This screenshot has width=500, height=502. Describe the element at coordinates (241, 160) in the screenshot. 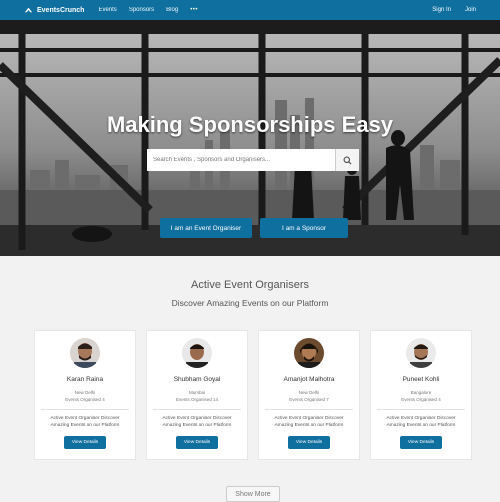

I see `search-input` at that location.